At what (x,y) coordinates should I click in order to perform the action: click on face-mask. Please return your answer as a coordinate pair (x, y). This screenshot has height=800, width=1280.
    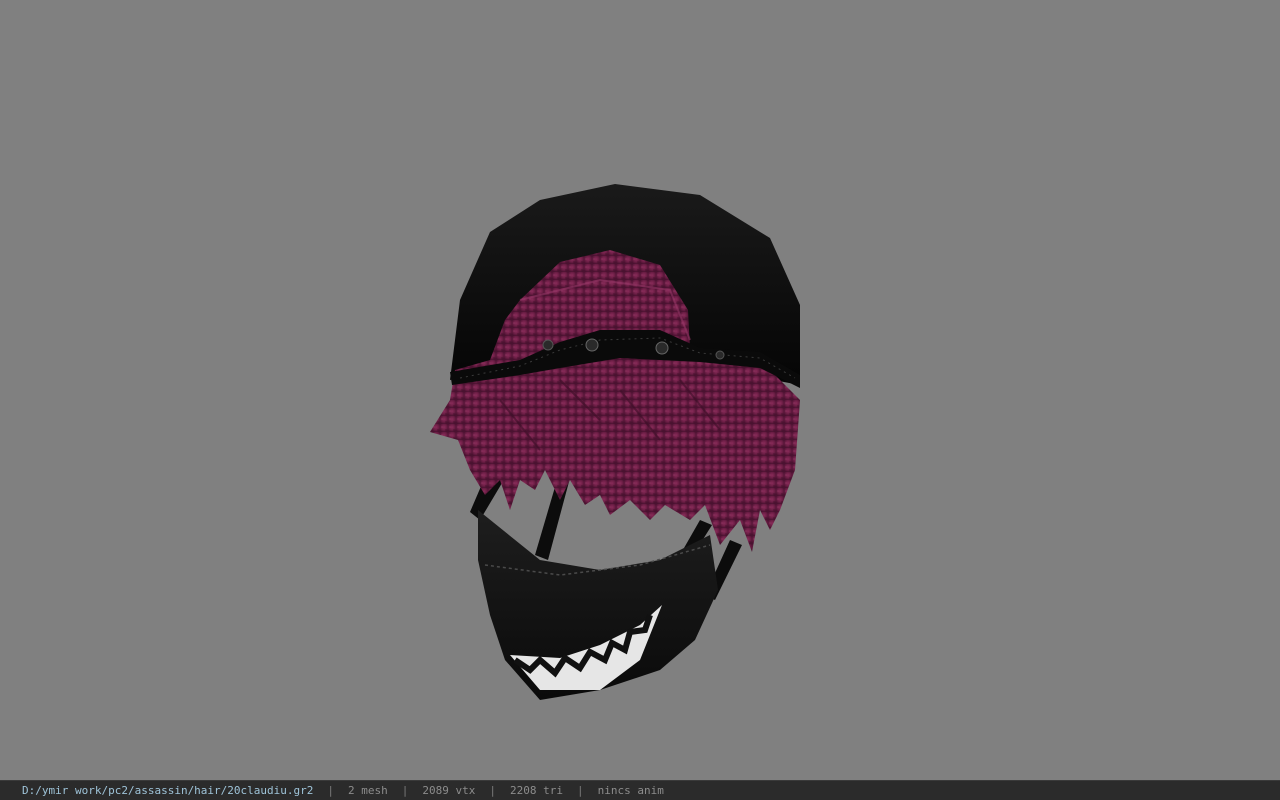
    Looking at the image, I should click on (598, 605).